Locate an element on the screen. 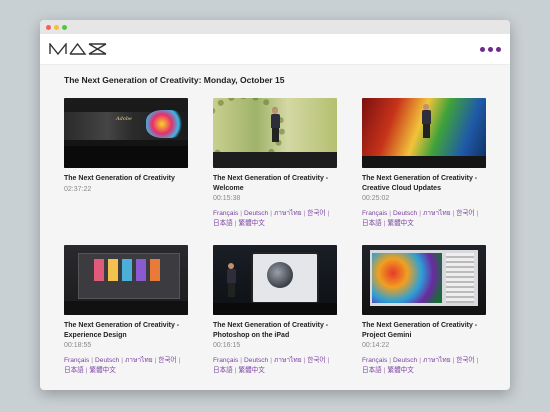 Image resolution: width=550 pixels, height=412 pixels. video-duration: 00:25:02 is located at coordinates (376, 198).